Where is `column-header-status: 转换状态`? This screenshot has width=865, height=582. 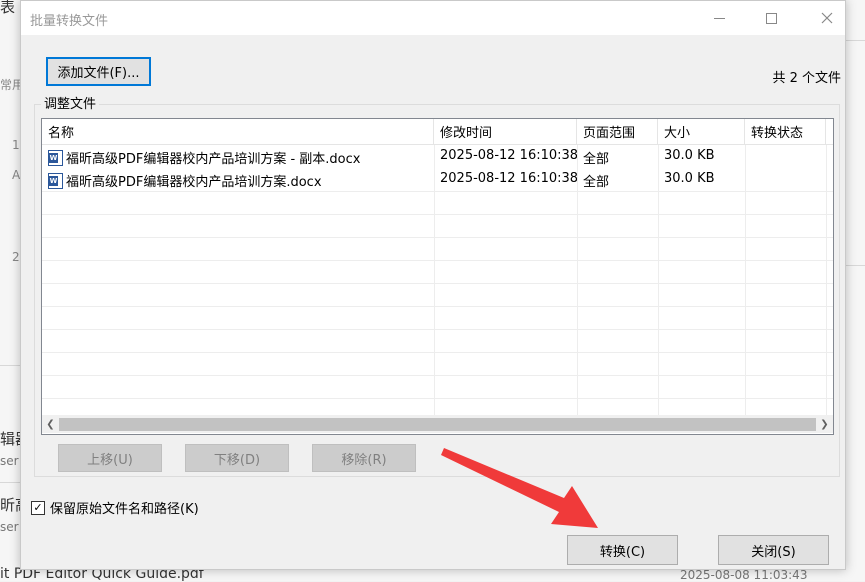 column-header-status: 转换状态 is located at coordinates (785, 132).